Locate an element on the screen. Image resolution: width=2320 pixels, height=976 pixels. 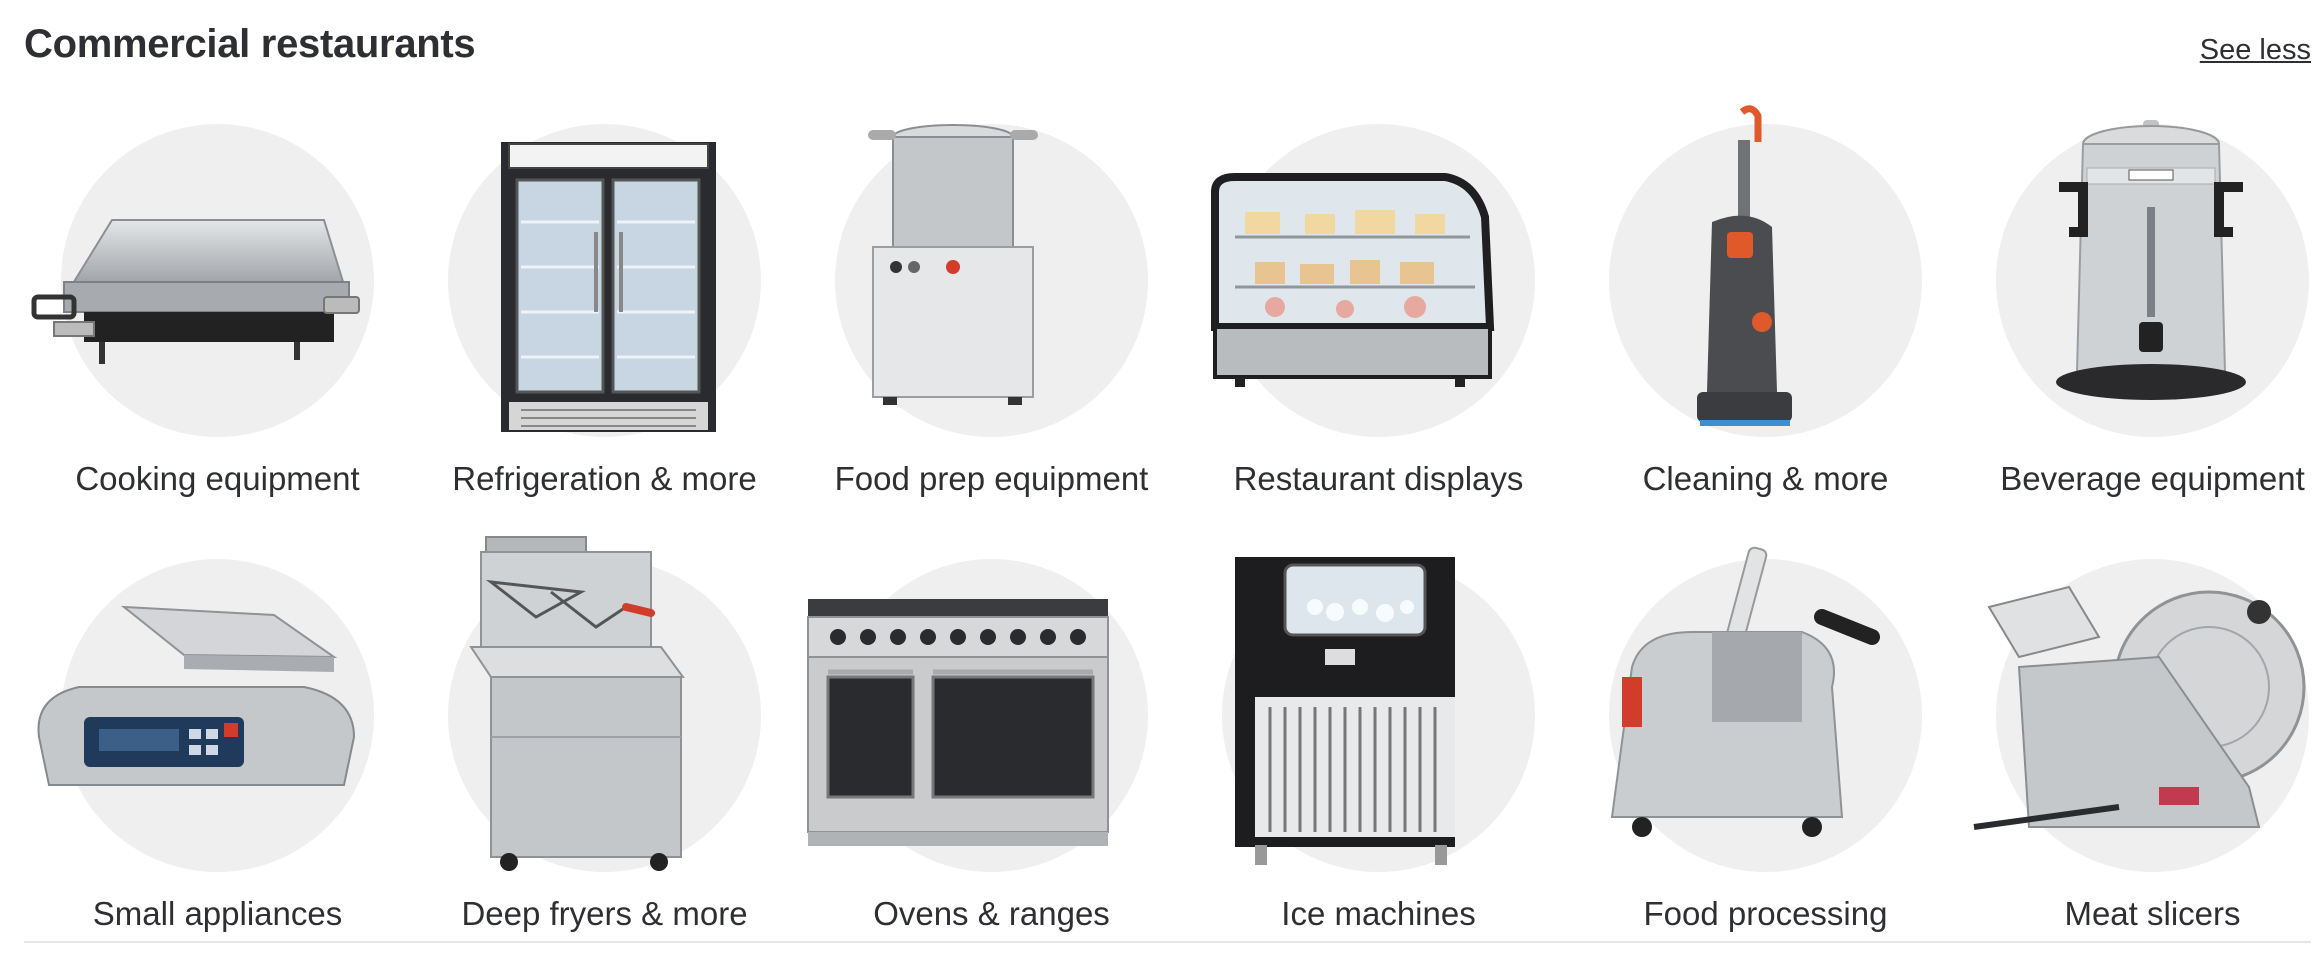
category-label: Small appliances is located at coordinates (217, 913).